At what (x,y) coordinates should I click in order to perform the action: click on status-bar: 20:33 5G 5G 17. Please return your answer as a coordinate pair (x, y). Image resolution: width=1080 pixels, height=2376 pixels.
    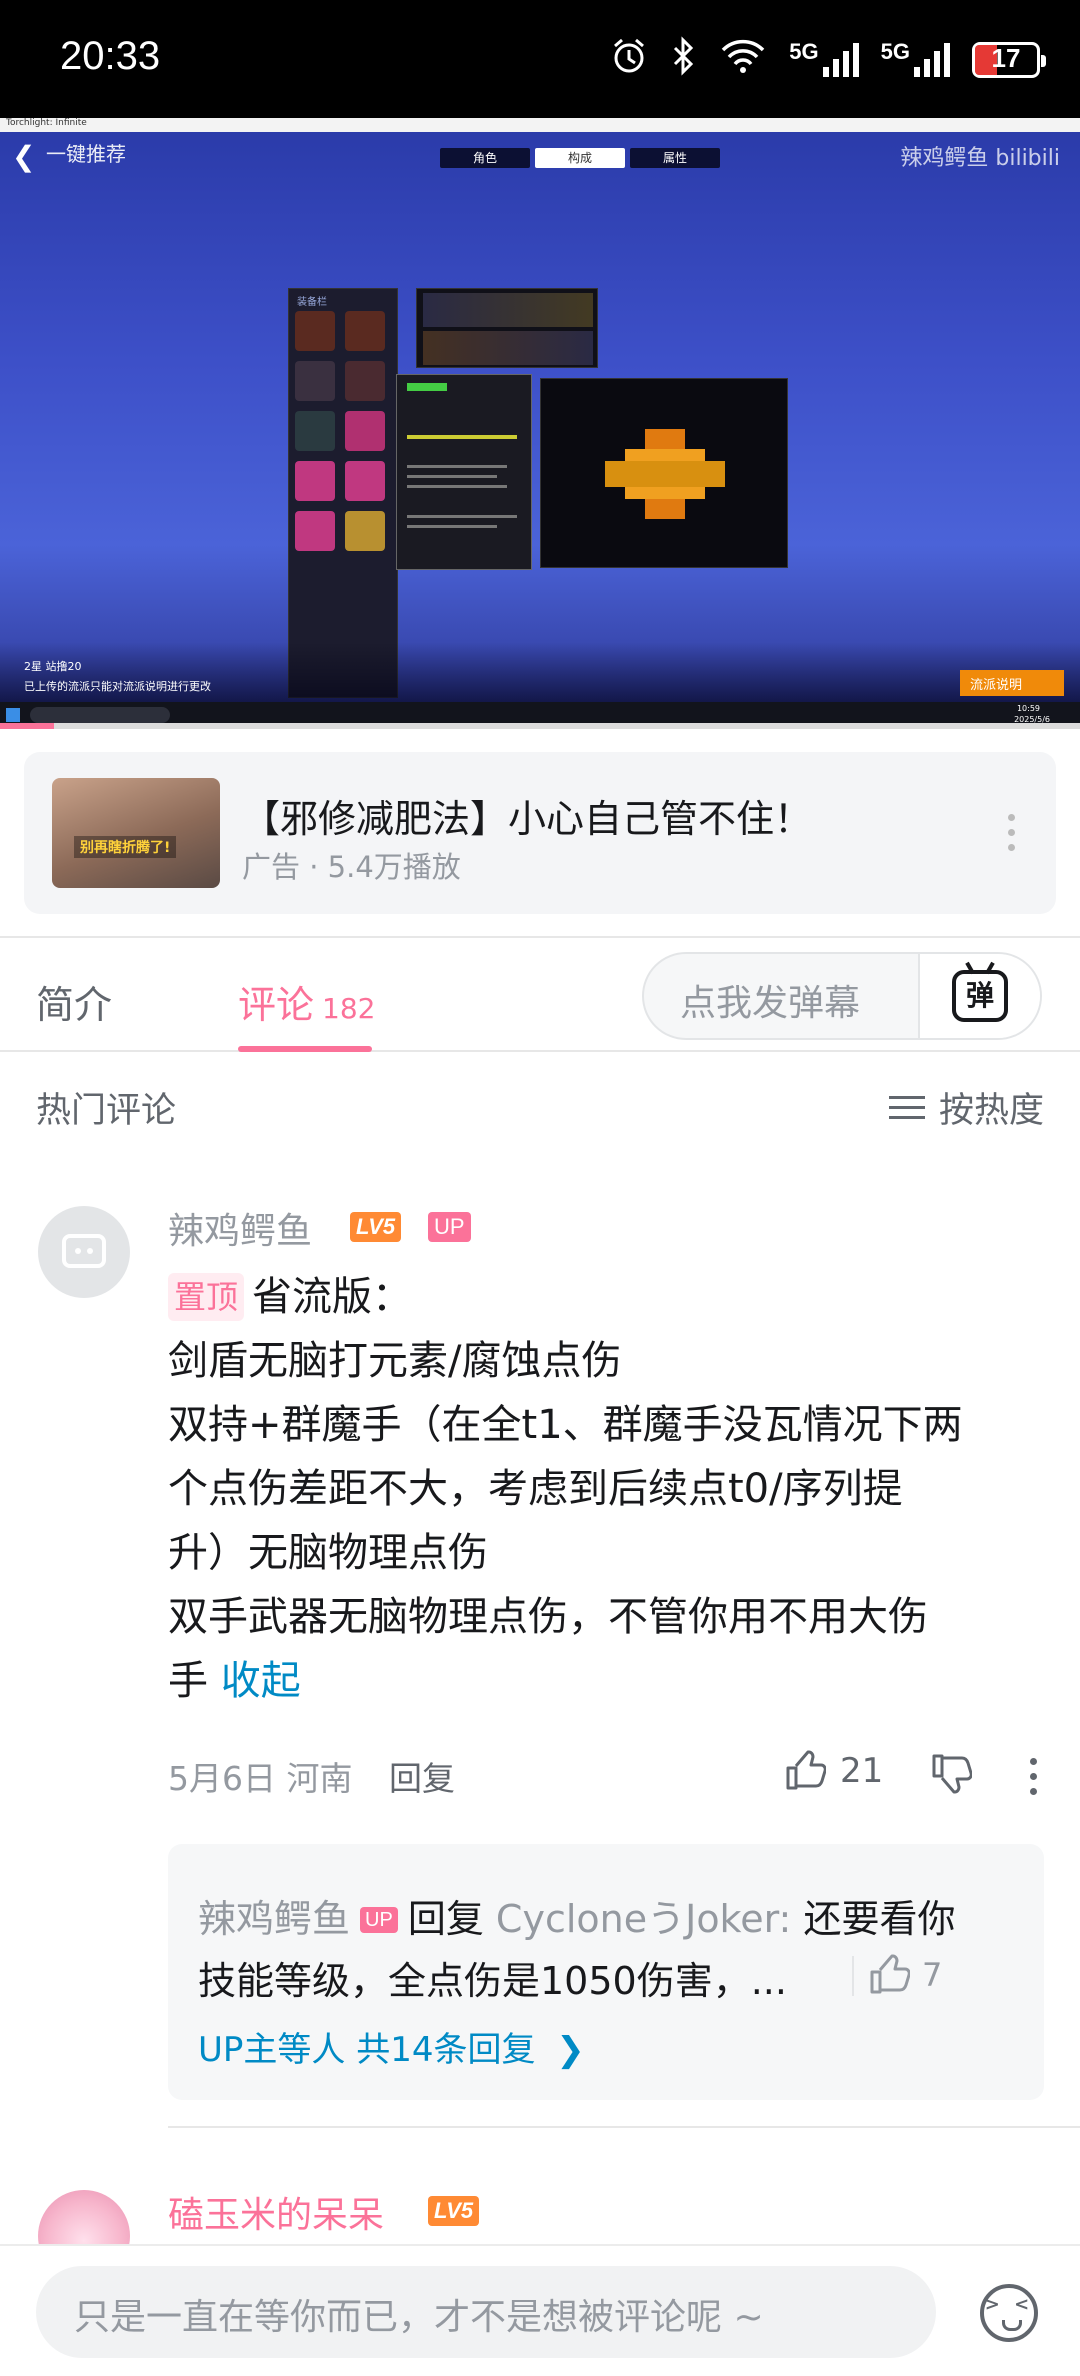
    Looking at the image, I should click on (540, 59).